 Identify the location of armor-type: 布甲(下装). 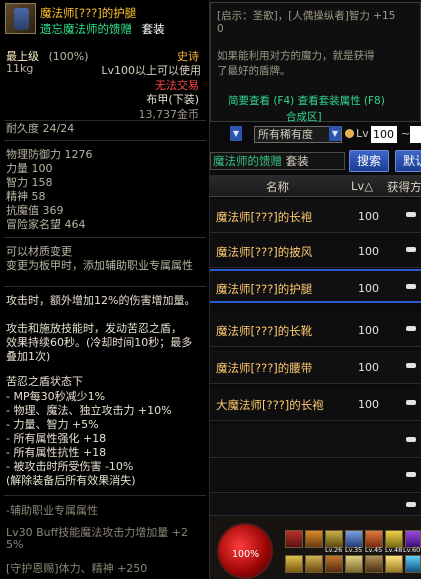
(172, 99).